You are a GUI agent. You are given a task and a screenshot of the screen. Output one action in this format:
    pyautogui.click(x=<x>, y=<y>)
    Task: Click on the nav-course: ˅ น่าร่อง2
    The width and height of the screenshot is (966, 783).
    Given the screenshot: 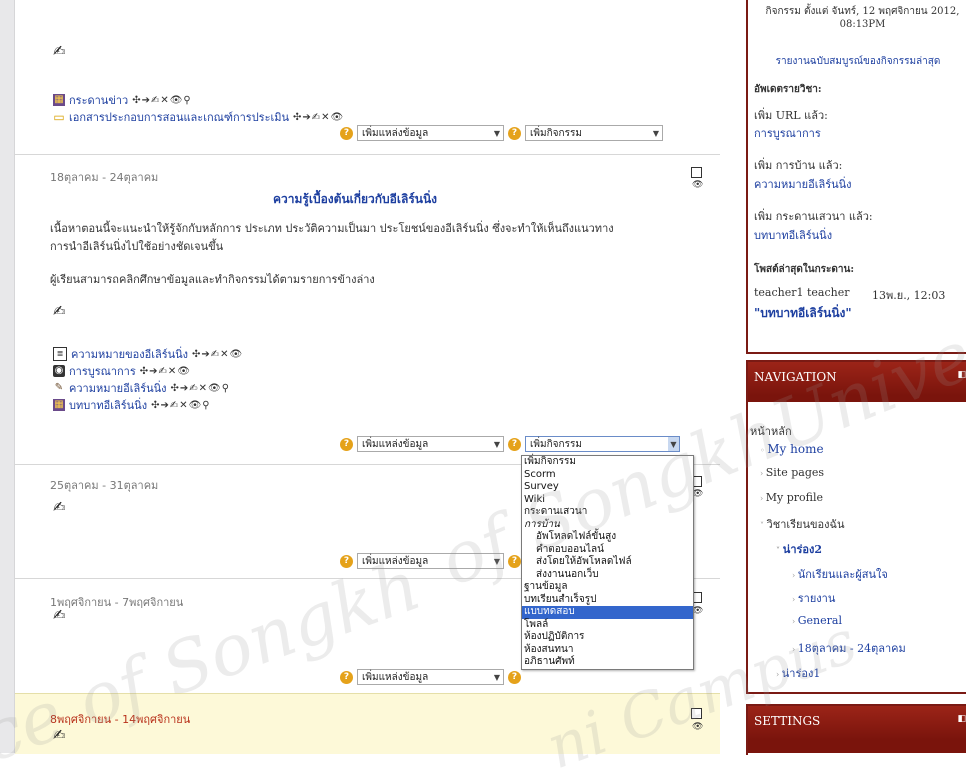 What is the action you would take?
    pyautogui.click(x=799, y=549)
    